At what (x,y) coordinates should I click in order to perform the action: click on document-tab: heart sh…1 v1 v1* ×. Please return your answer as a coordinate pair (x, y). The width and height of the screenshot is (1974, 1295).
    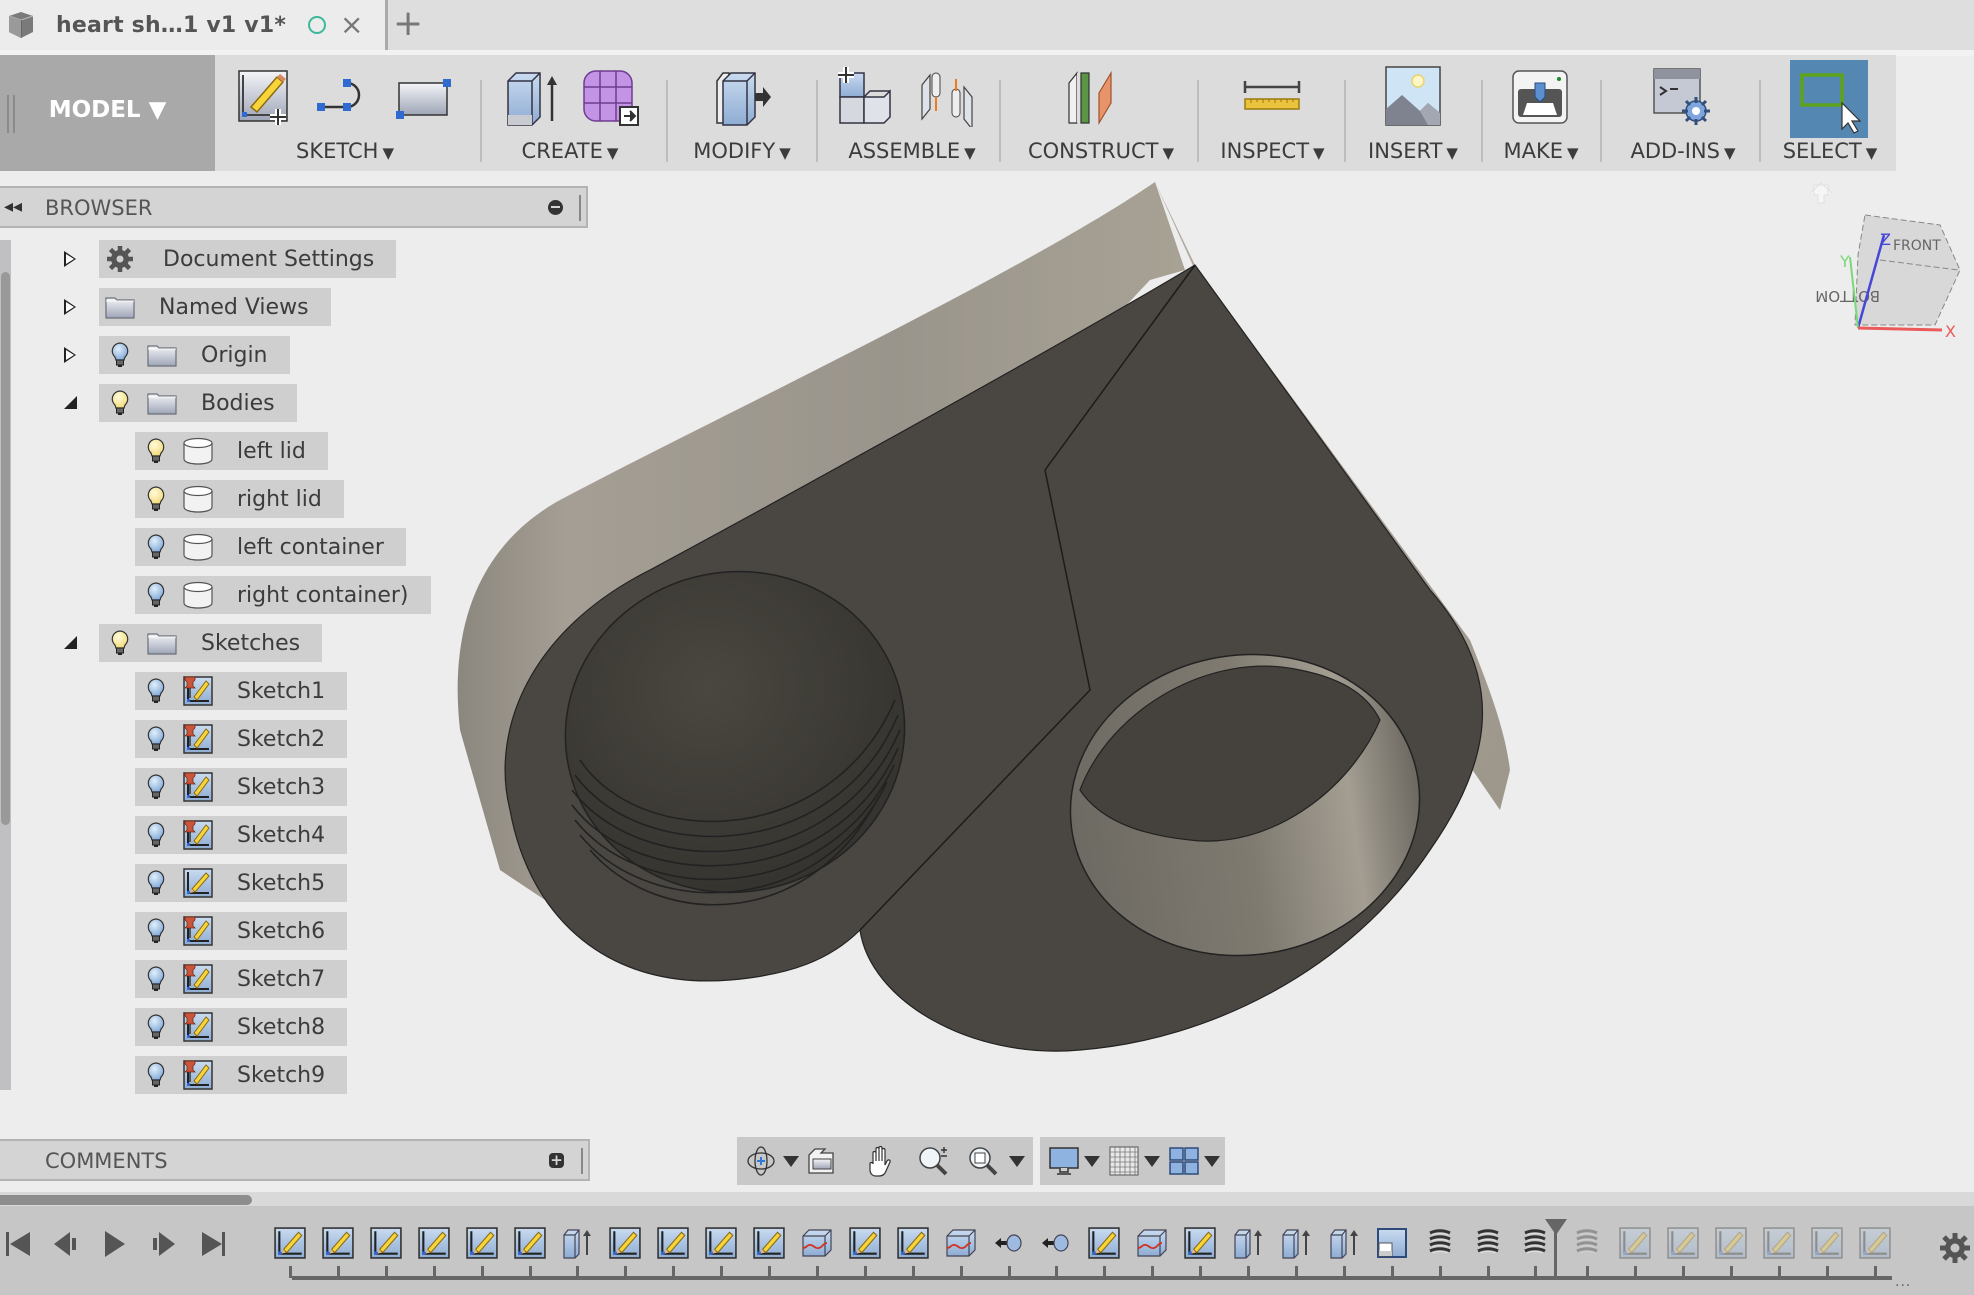
    Looking at the image, I should click on (194, 25).